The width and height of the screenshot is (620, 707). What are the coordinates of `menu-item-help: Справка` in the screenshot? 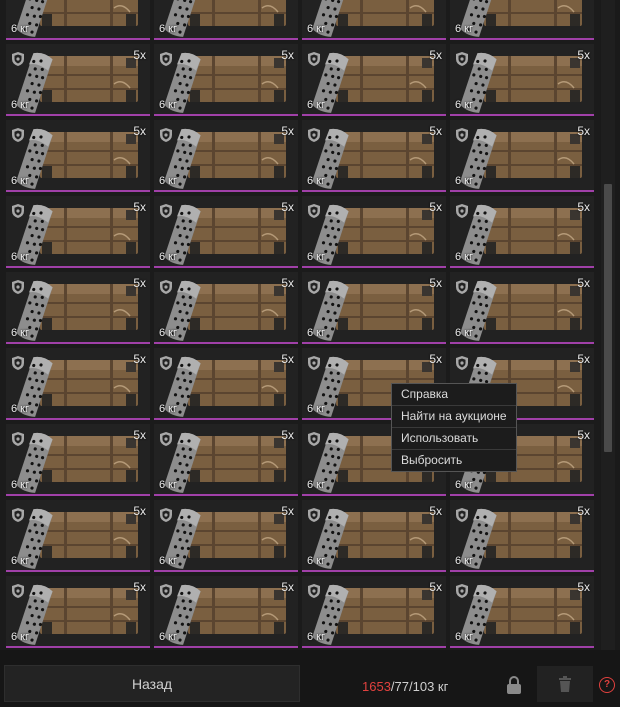 It's located at (454, 395).